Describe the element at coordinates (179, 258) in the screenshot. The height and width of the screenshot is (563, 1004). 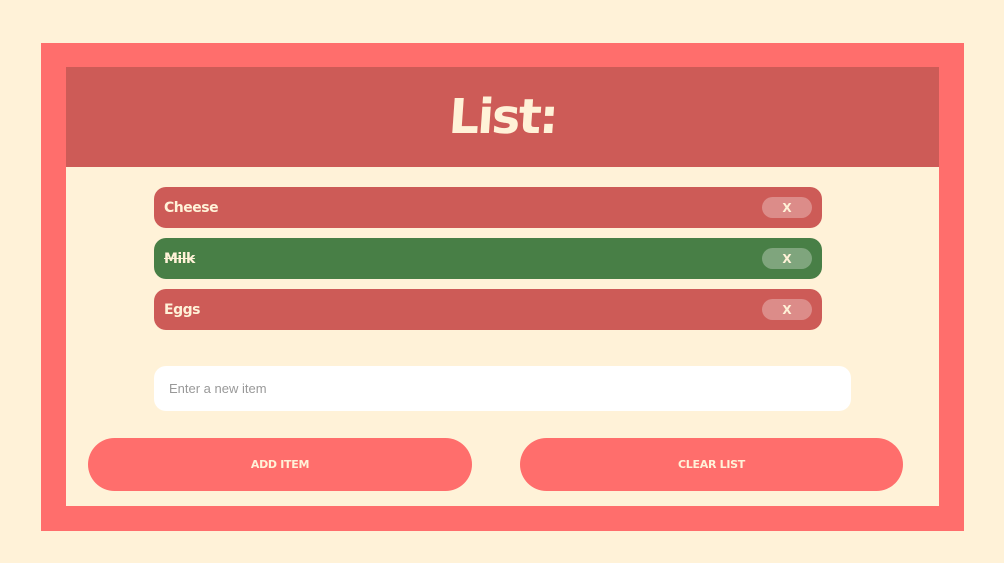
I see `list-item-label: Milk` at that location.